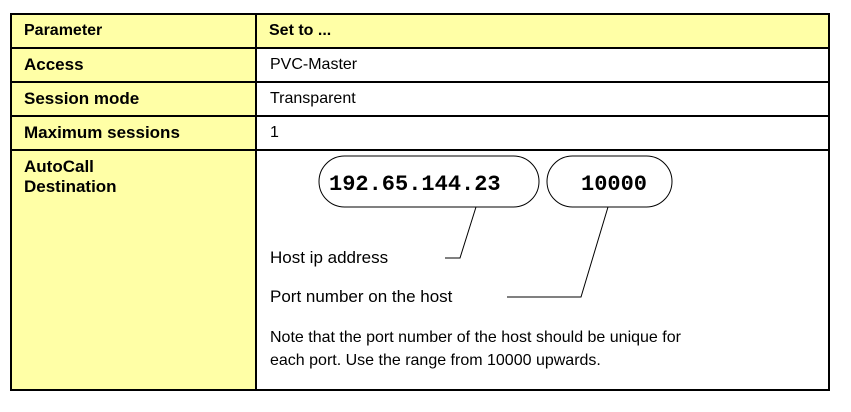  What do you see at coordinates (461, 232) in the screenshot?
I see `ip-callout-line` at bounding box center [461, 232].